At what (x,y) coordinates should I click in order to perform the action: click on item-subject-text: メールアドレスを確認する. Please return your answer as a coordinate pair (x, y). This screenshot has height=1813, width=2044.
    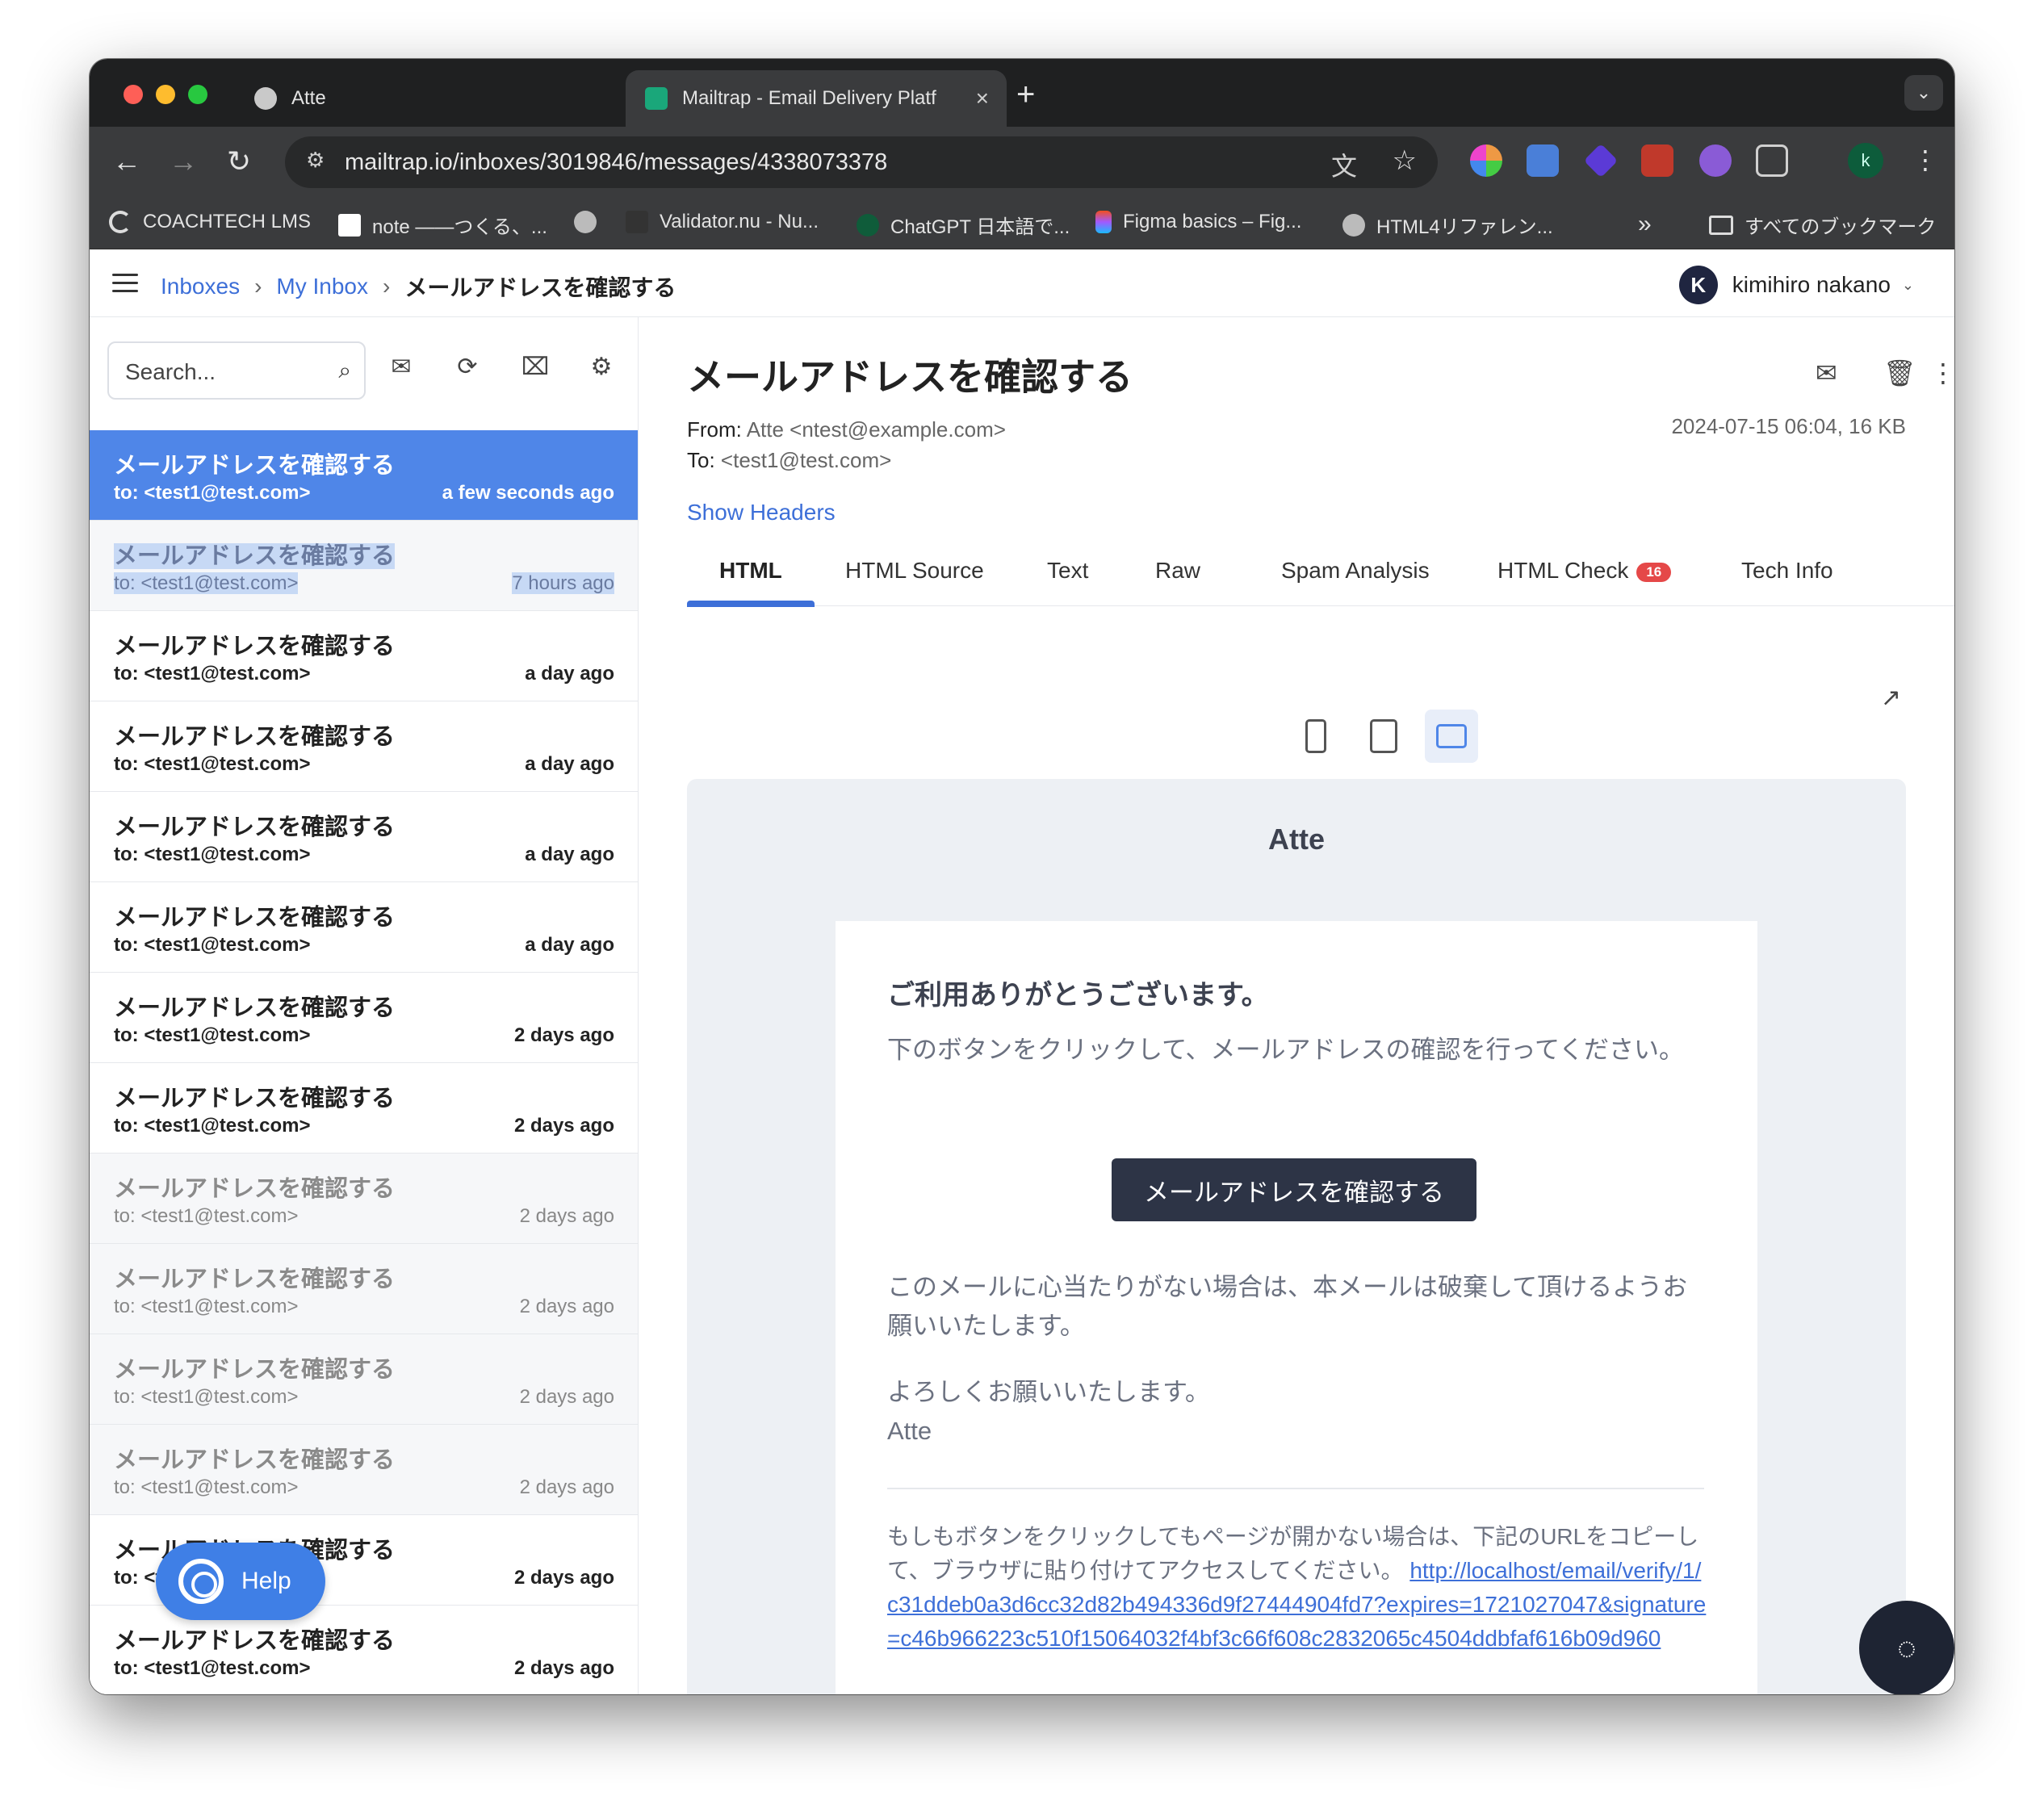
    Looking at the image, I should click on (255, 556).